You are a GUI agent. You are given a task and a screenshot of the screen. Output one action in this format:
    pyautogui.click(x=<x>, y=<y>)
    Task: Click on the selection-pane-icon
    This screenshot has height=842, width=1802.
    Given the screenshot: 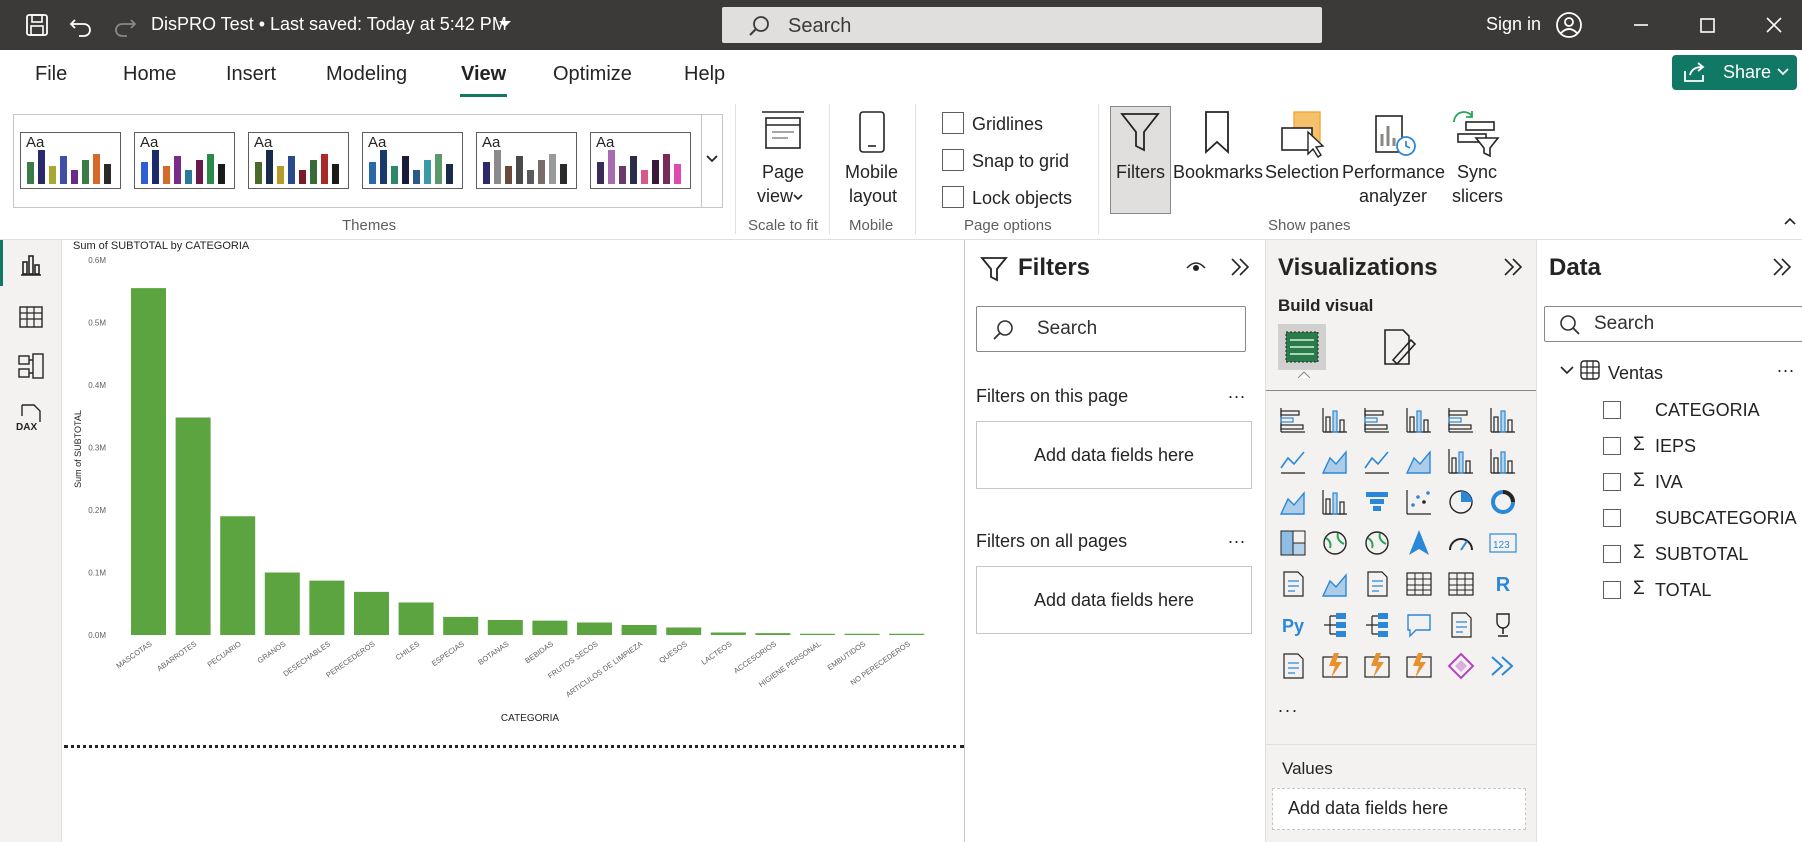 What is the action you would take?
    pyautogui.click(x=1302, y=134)
    